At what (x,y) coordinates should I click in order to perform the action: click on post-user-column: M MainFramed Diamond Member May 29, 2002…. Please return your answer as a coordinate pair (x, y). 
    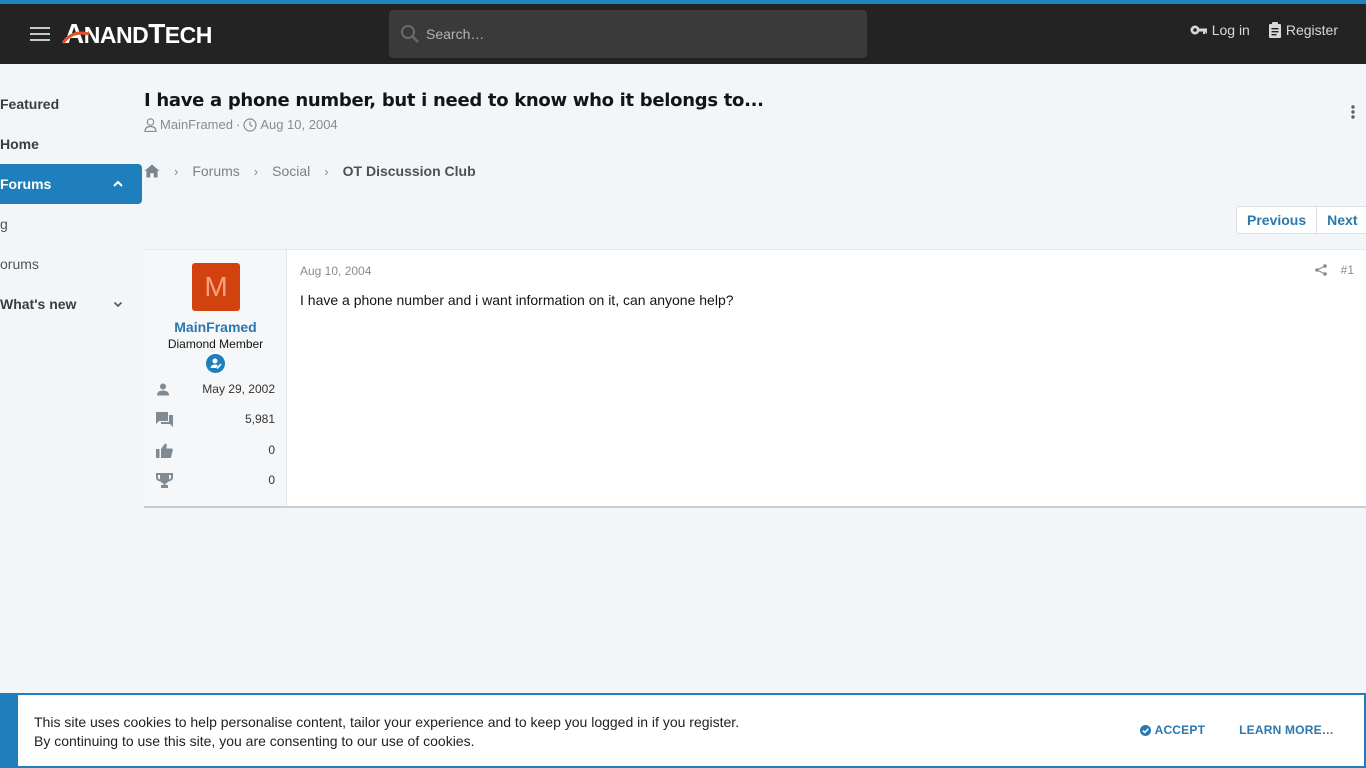
    Looking at the image, I should click on (215, 378).